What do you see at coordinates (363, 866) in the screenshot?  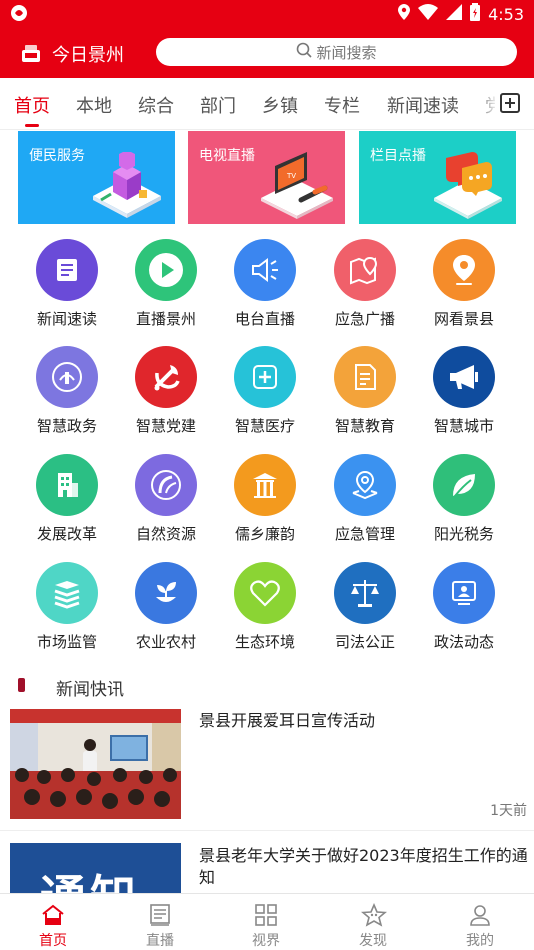 I see `news-title: 景县老年大学关于做好2023年度招生工作的通知` at bounding box center [363, 866].